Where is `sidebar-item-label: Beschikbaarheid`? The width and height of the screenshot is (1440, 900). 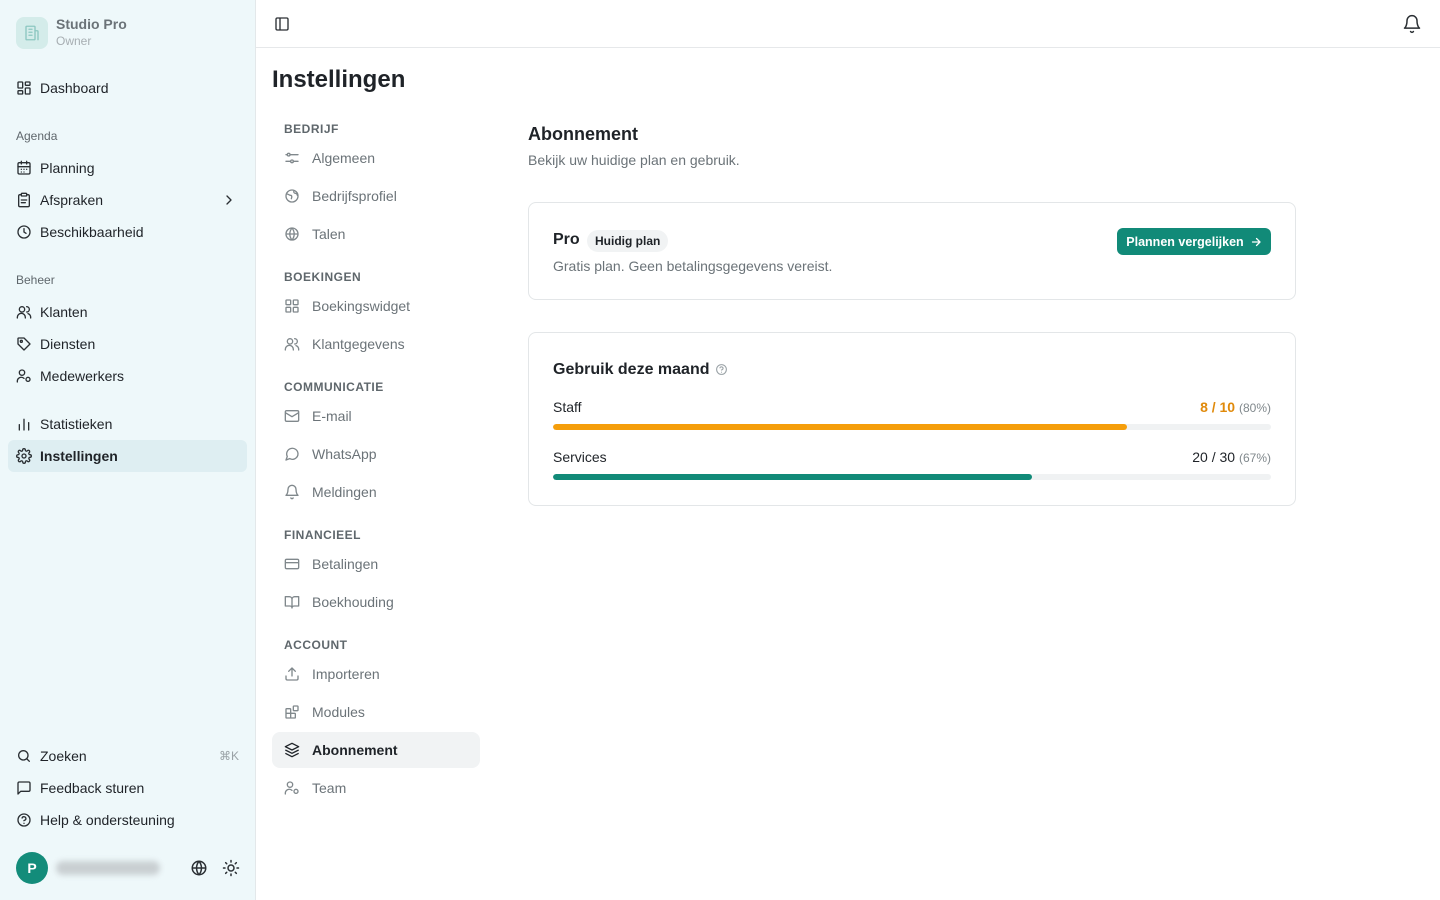 sidebar-item-label: Beschikbaarheid is located at coordinates (92, 232).